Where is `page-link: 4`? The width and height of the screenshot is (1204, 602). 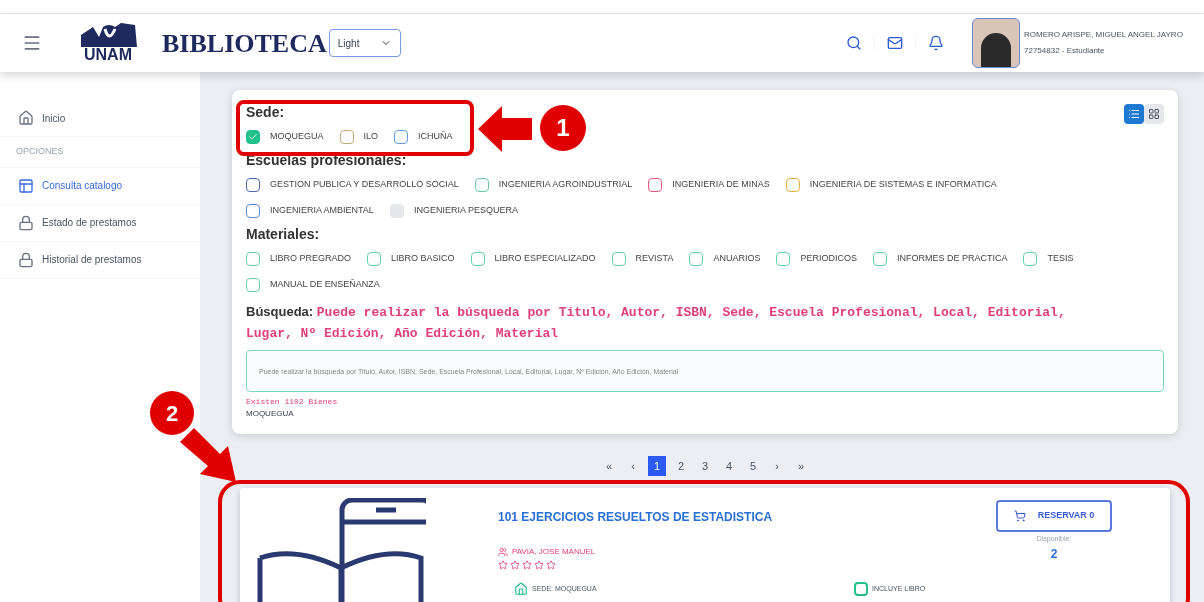
page-link: 4 is located at coordinates (729, 466).